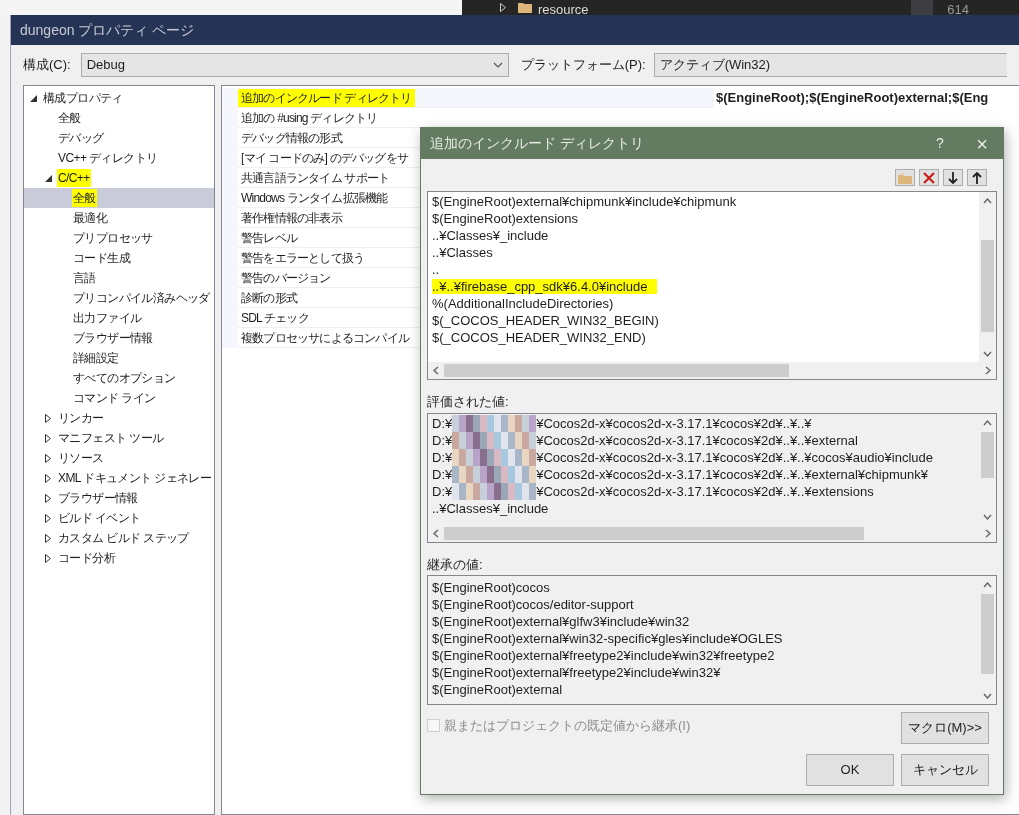 This screenshot has width=1019, height=815. I want to click on tree-item: マニフェスト ツール, so click(119, 438).